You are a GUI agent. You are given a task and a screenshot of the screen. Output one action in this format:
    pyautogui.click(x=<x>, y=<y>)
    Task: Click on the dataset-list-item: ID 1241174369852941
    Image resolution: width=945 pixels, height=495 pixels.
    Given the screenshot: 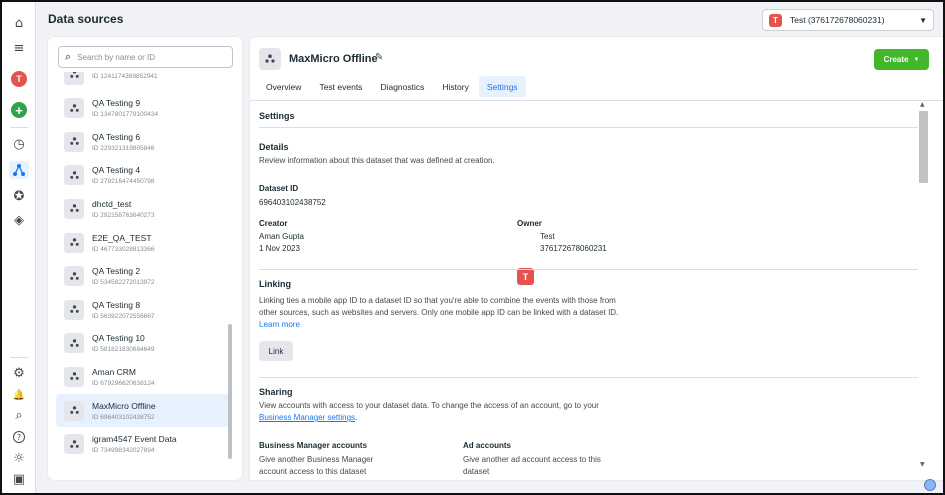 What is the action you would take?
    pyautogui.click(x=143, y=81)
    